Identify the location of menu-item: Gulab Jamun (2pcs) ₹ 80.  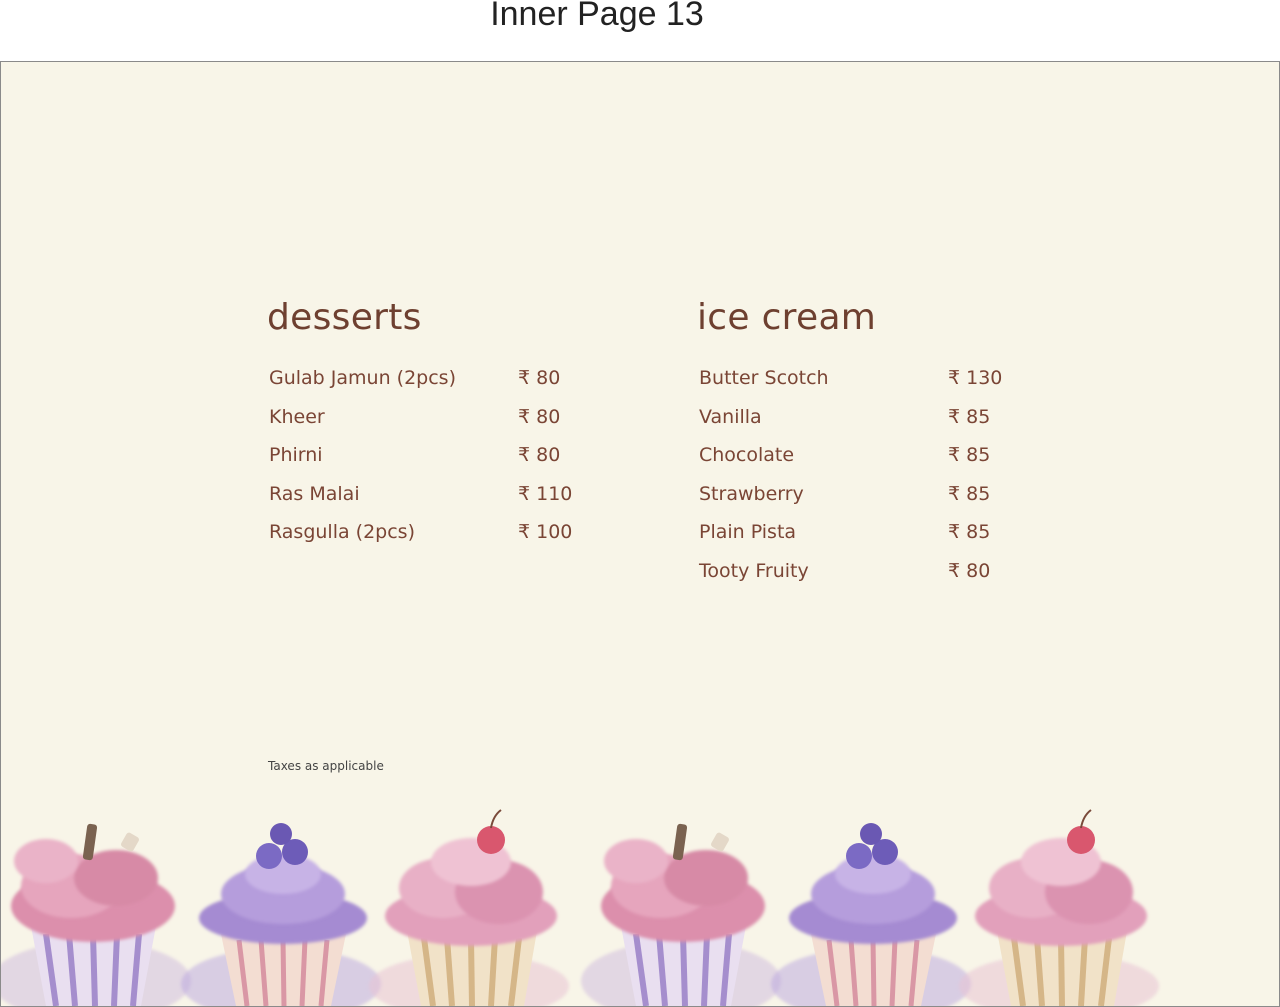
(432, 385).